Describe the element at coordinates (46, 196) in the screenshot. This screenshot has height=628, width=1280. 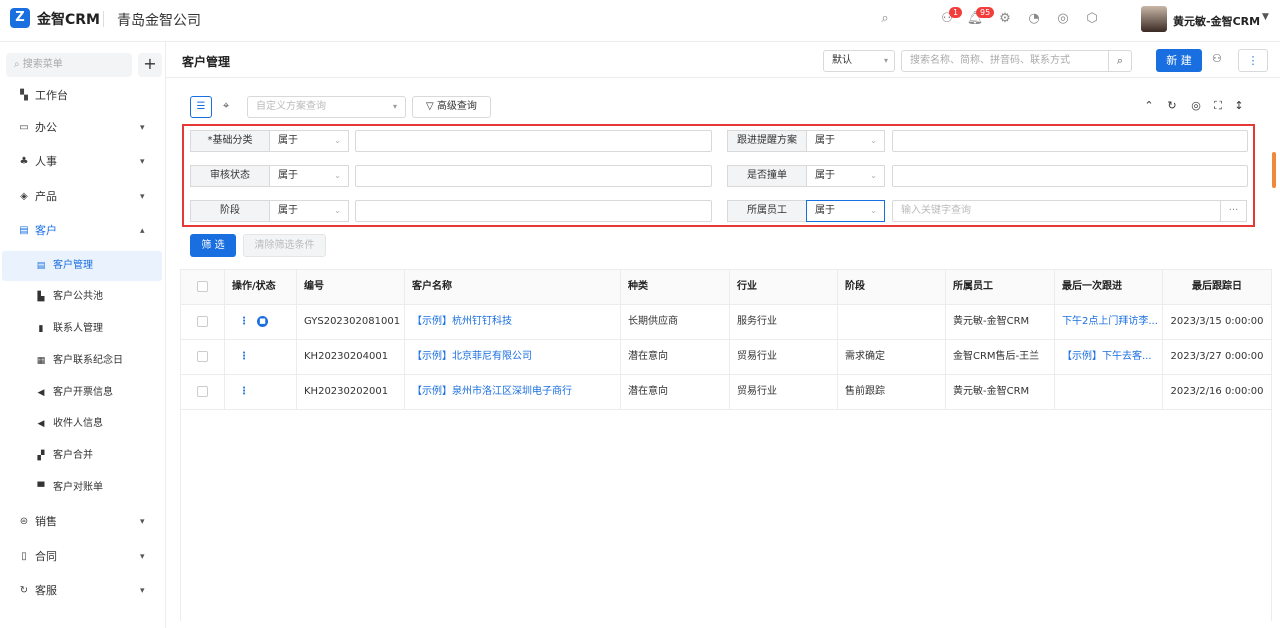
I see `sidebar-item-label: 产品` at that location.